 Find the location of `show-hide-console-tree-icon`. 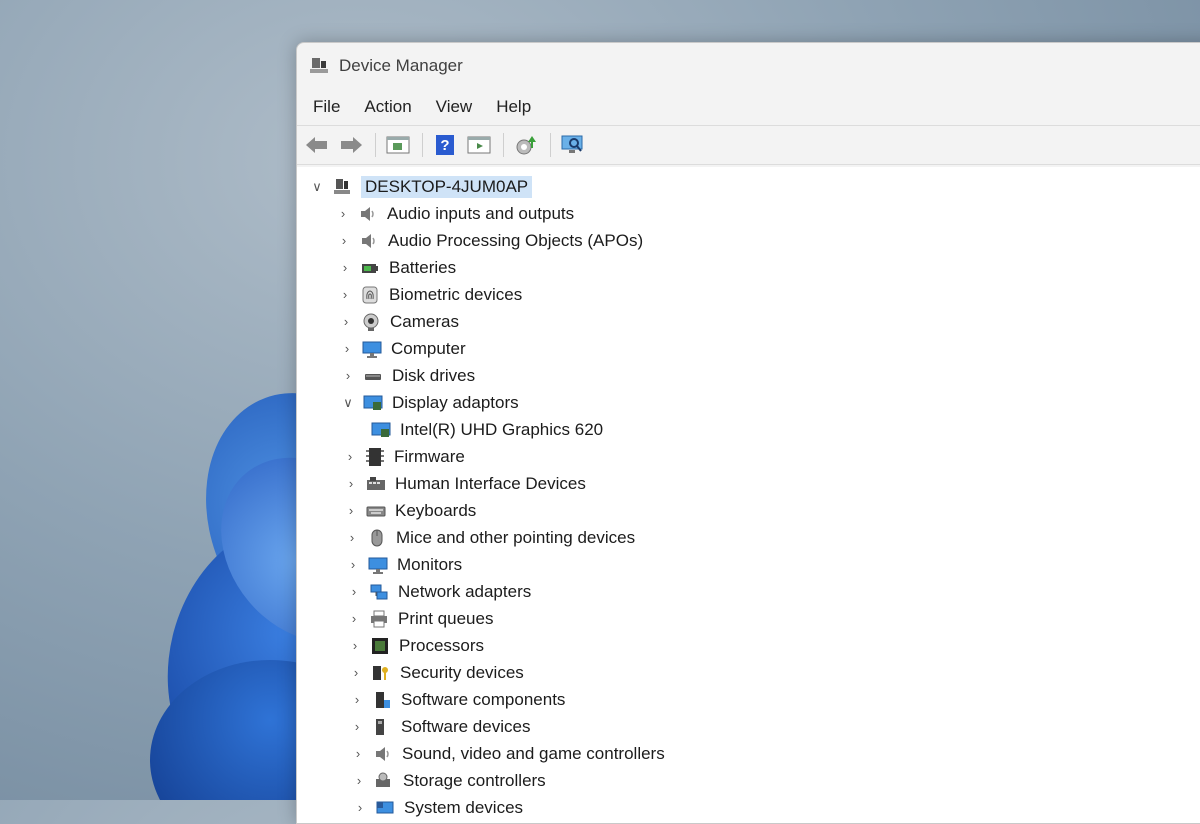

show-hide-console-tree-icon is located at coordinates (398, 145).